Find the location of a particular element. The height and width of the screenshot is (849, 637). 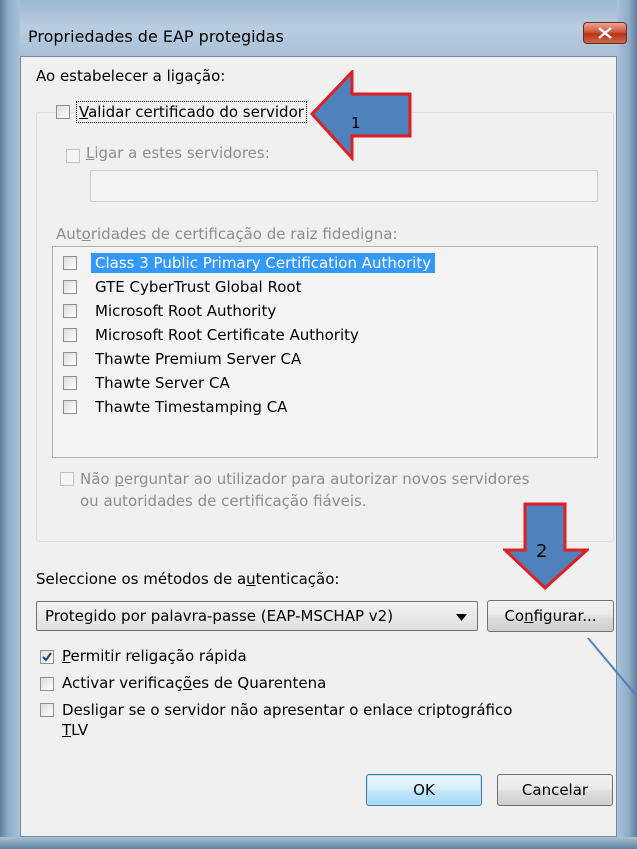

checkmark-icon is located at coordinates (47, 657).